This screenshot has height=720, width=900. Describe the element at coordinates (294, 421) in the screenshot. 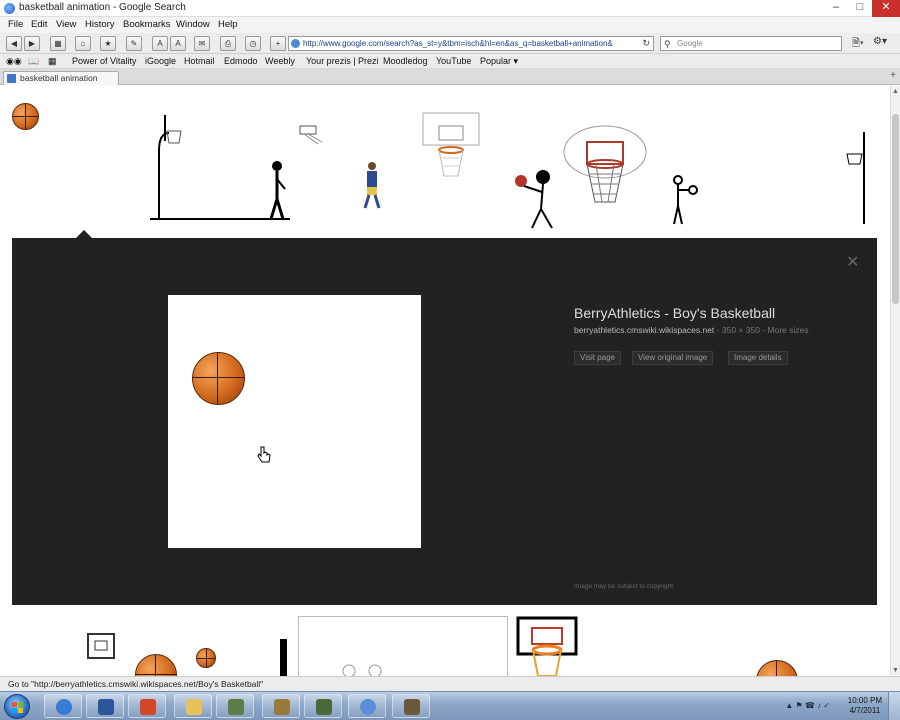

I see `preview-image` at that location.